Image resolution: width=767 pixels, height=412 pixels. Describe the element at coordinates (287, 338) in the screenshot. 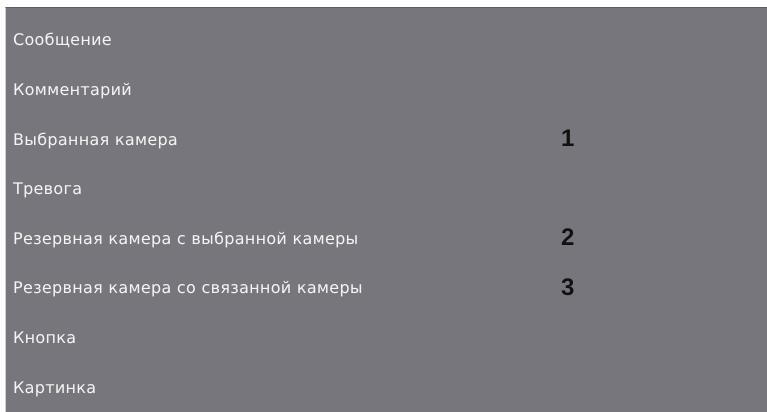

I see `menu-item: Кнопка` at that location.